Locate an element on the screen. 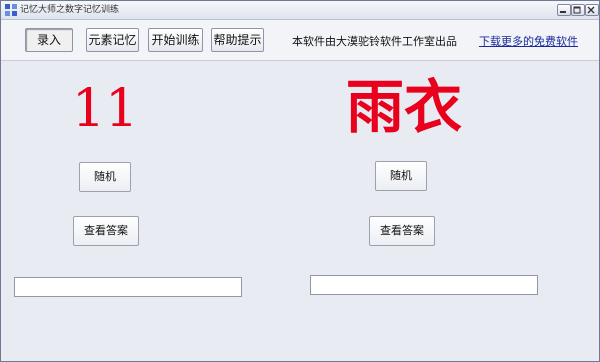 Image resolution: width=600 pixels, height=362 pixels. element-memory-button: 元素记忆 is located at coordinates (112, 40).